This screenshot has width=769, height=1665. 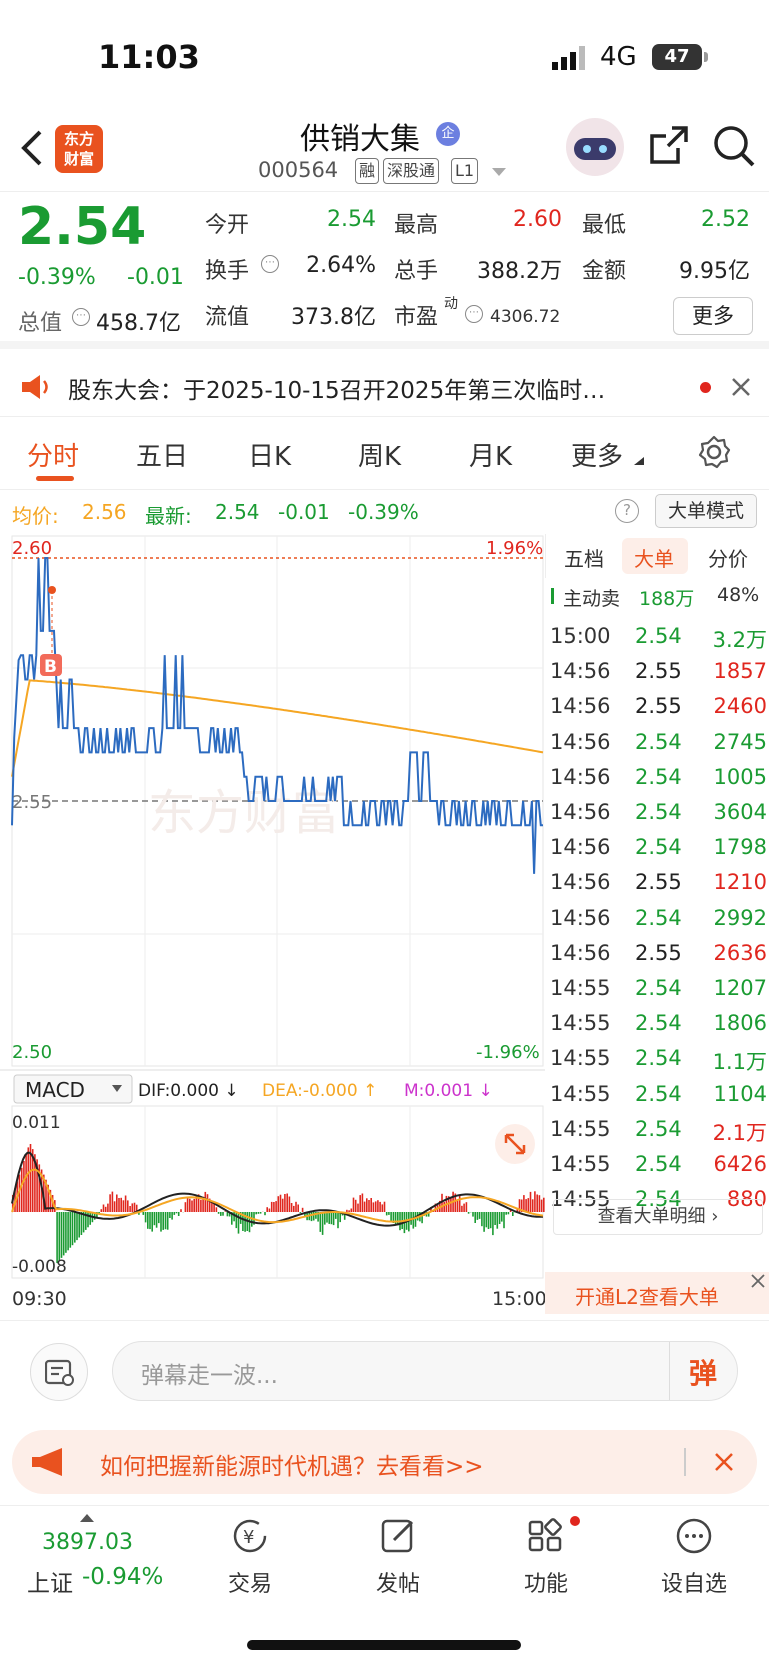 I want to click on trade-row: 14:56 2.54 1005, so click(x=657, y=778).